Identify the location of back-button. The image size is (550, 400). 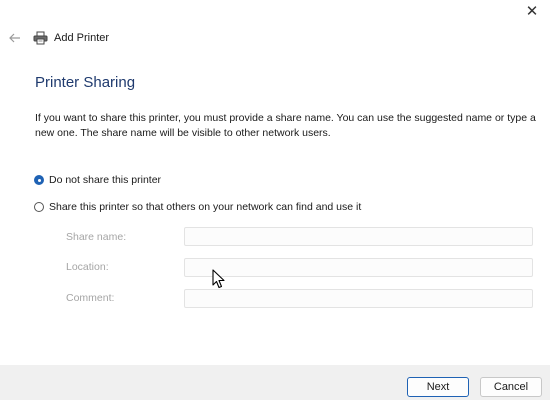
(15, 38).